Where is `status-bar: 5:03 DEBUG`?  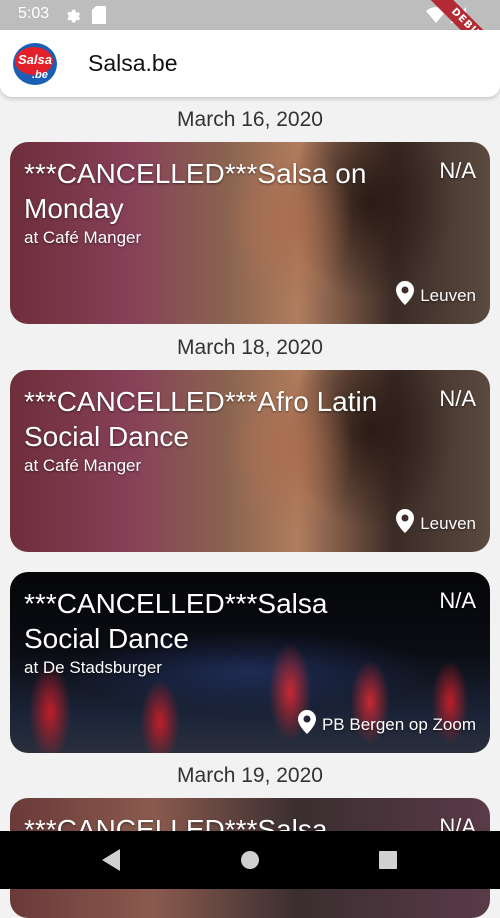
status-bar: 5:03 DEBUG is located at coordinates (250, 37).